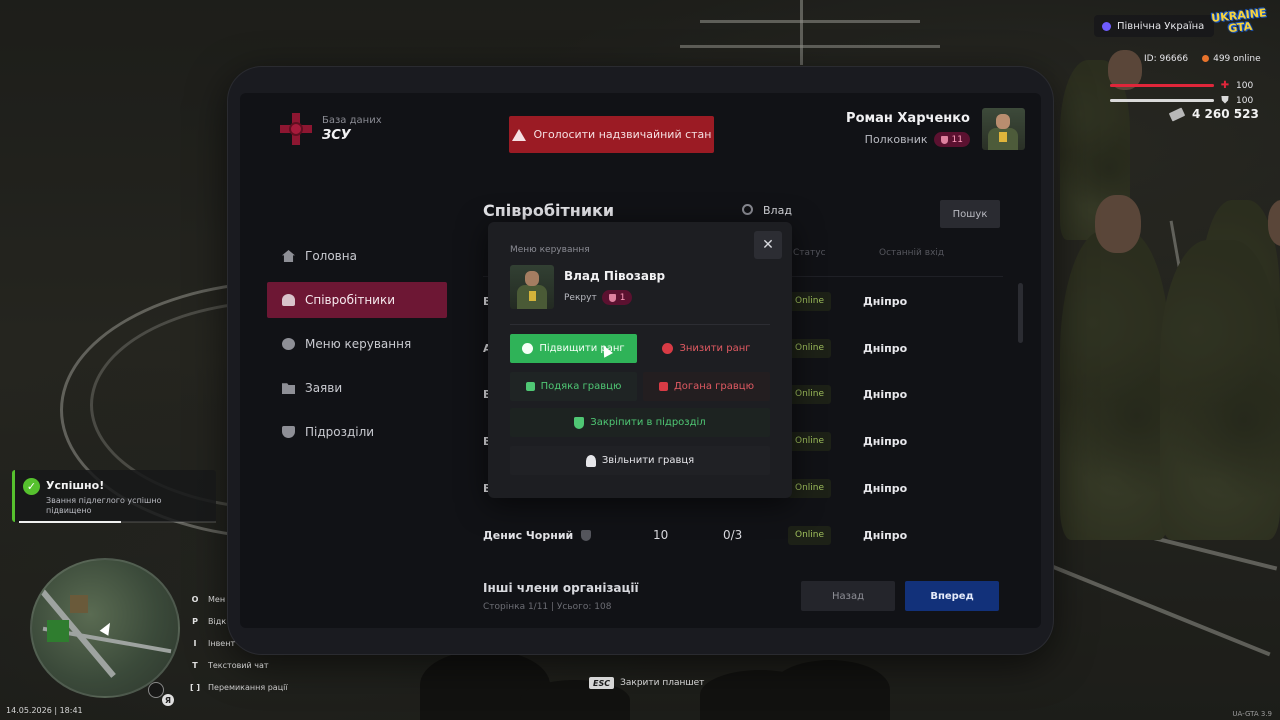 This screenshot has height=720, width=1280. What do you see at coordinates (1181, 85) in the screenshot?
I see `health-bar: ✚ 100` at bounding box center [1181, 85].